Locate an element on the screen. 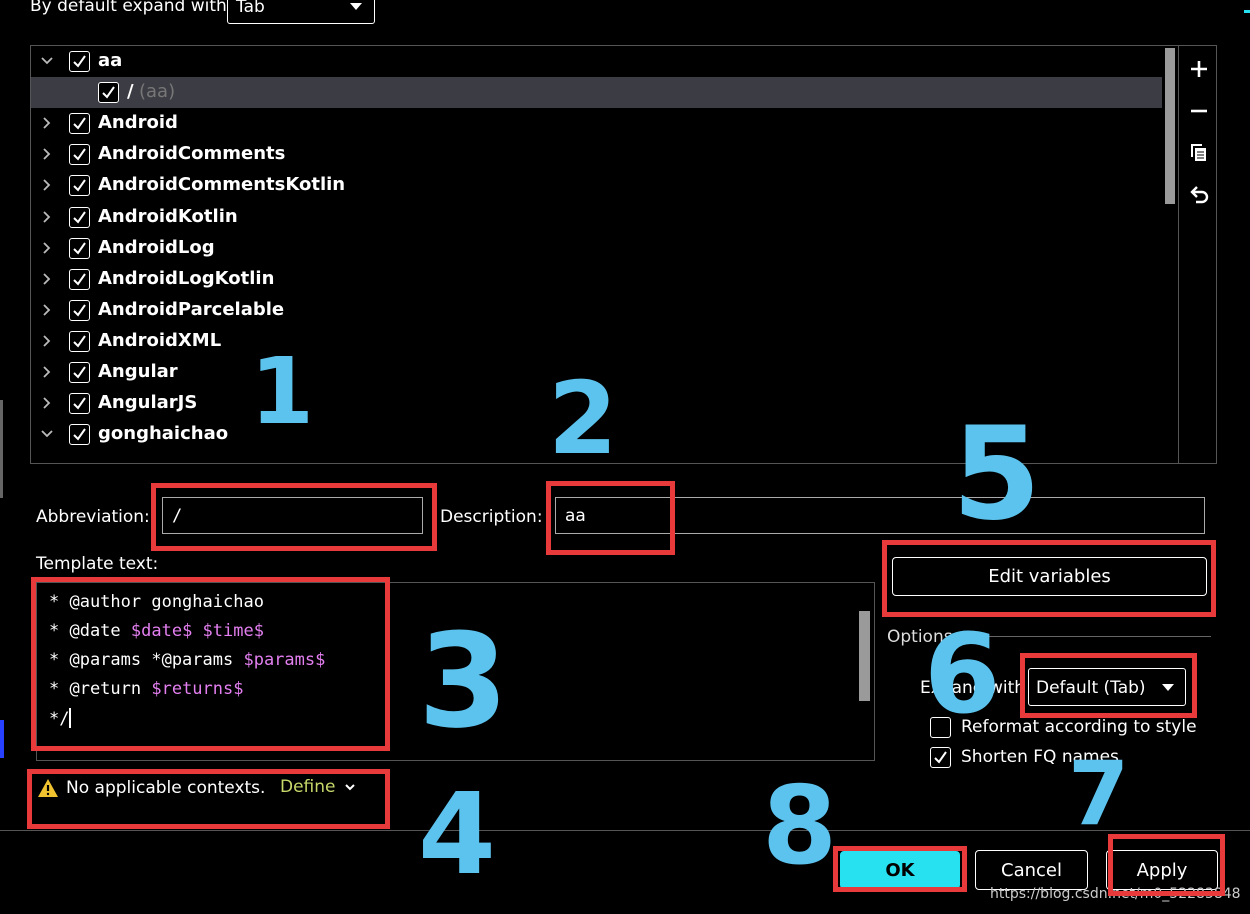 The width and height of the screenshot is (1250, 914). tree-toolbar is located at coordinates (1197, 254).